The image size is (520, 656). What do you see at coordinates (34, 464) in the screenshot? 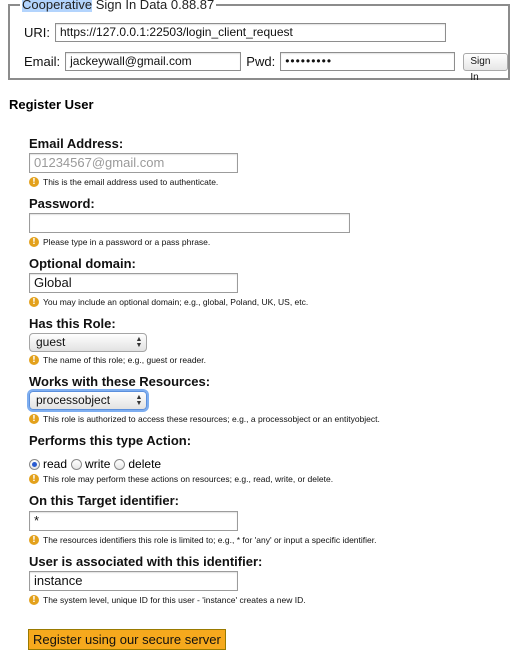
I see `radio-read` at bounding box center [34, 464].